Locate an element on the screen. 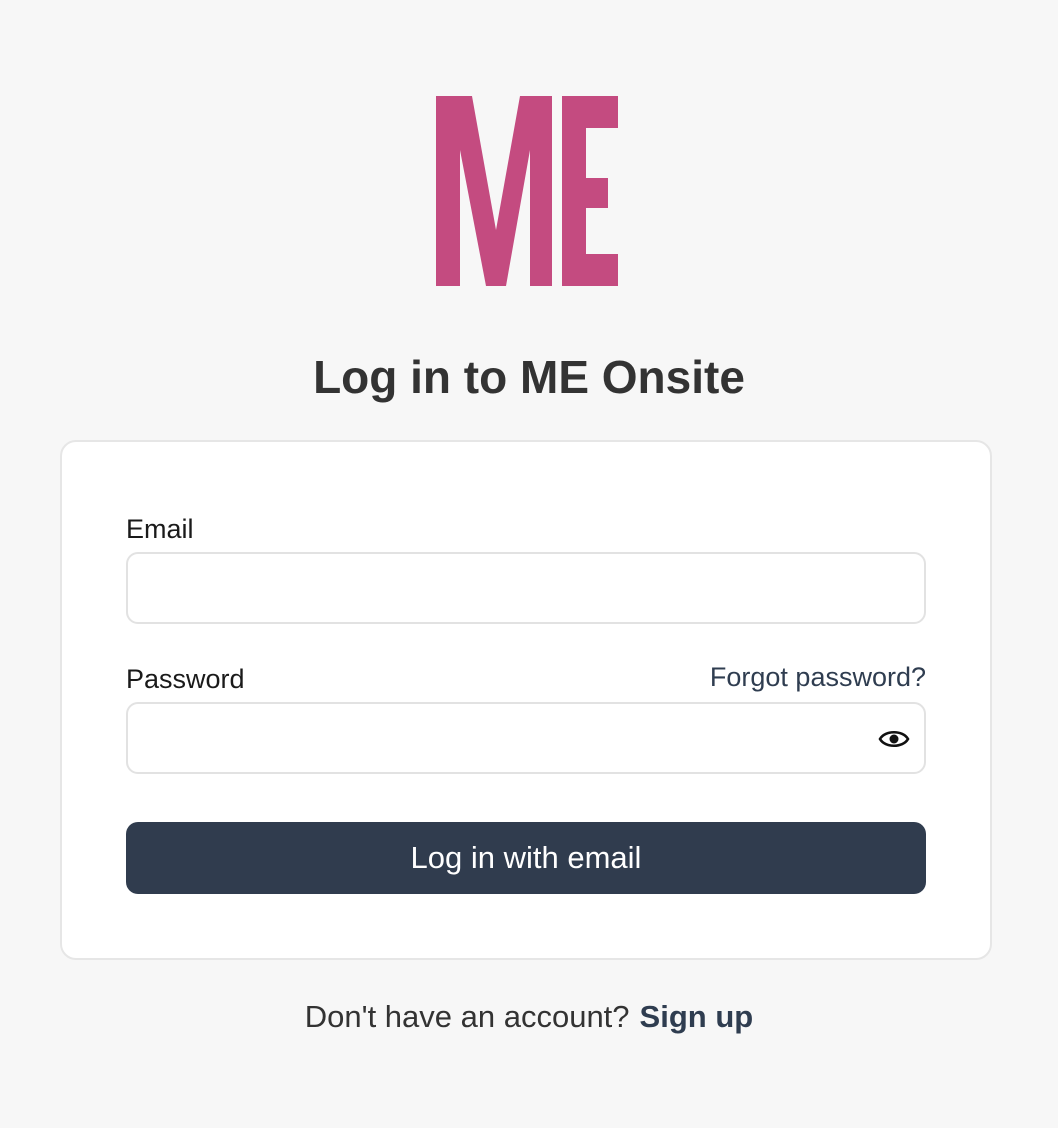  email-field is located at coordinates (526, 588).